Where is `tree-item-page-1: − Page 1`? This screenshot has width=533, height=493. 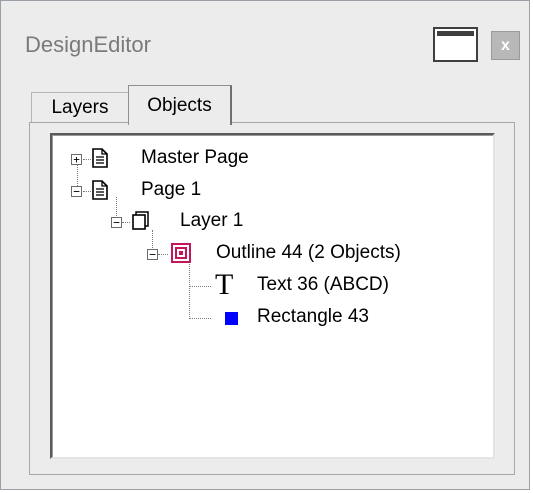 tree-item-page-1: − Page 1 is located at coordinates (202, 191).